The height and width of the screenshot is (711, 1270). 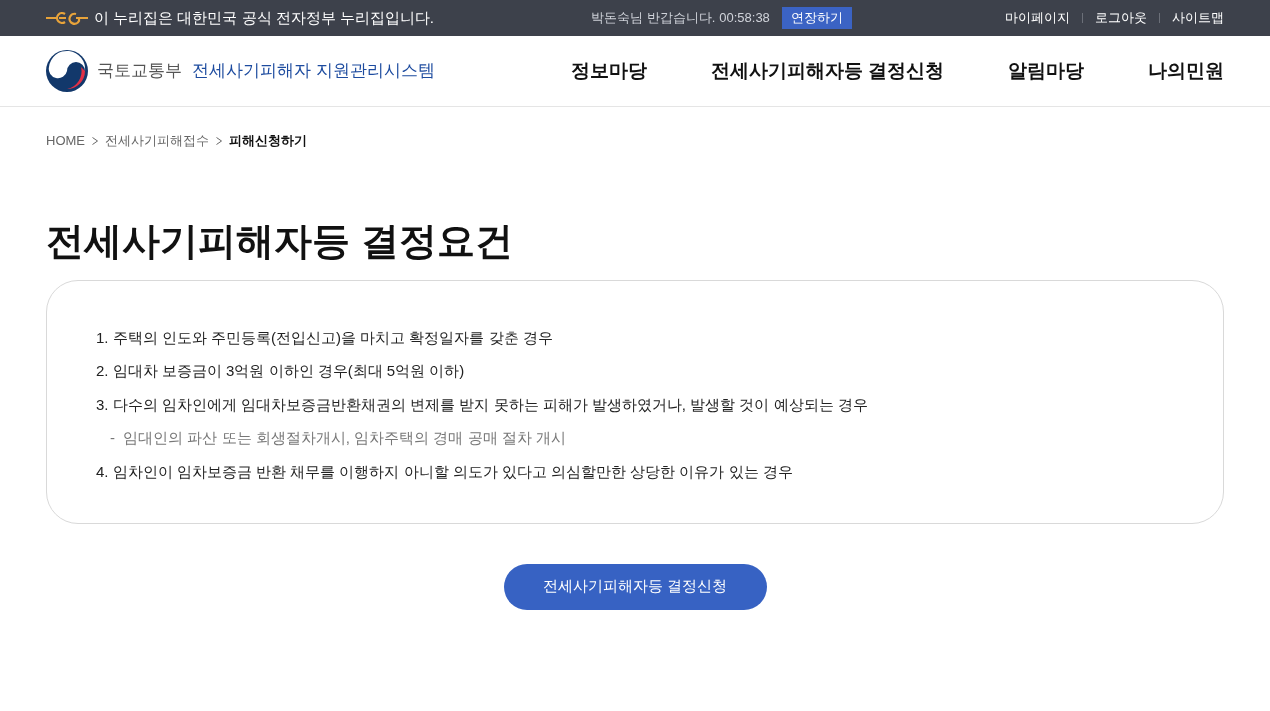 I want to click on emblem-logo-icon, so click(x=67, y=71).